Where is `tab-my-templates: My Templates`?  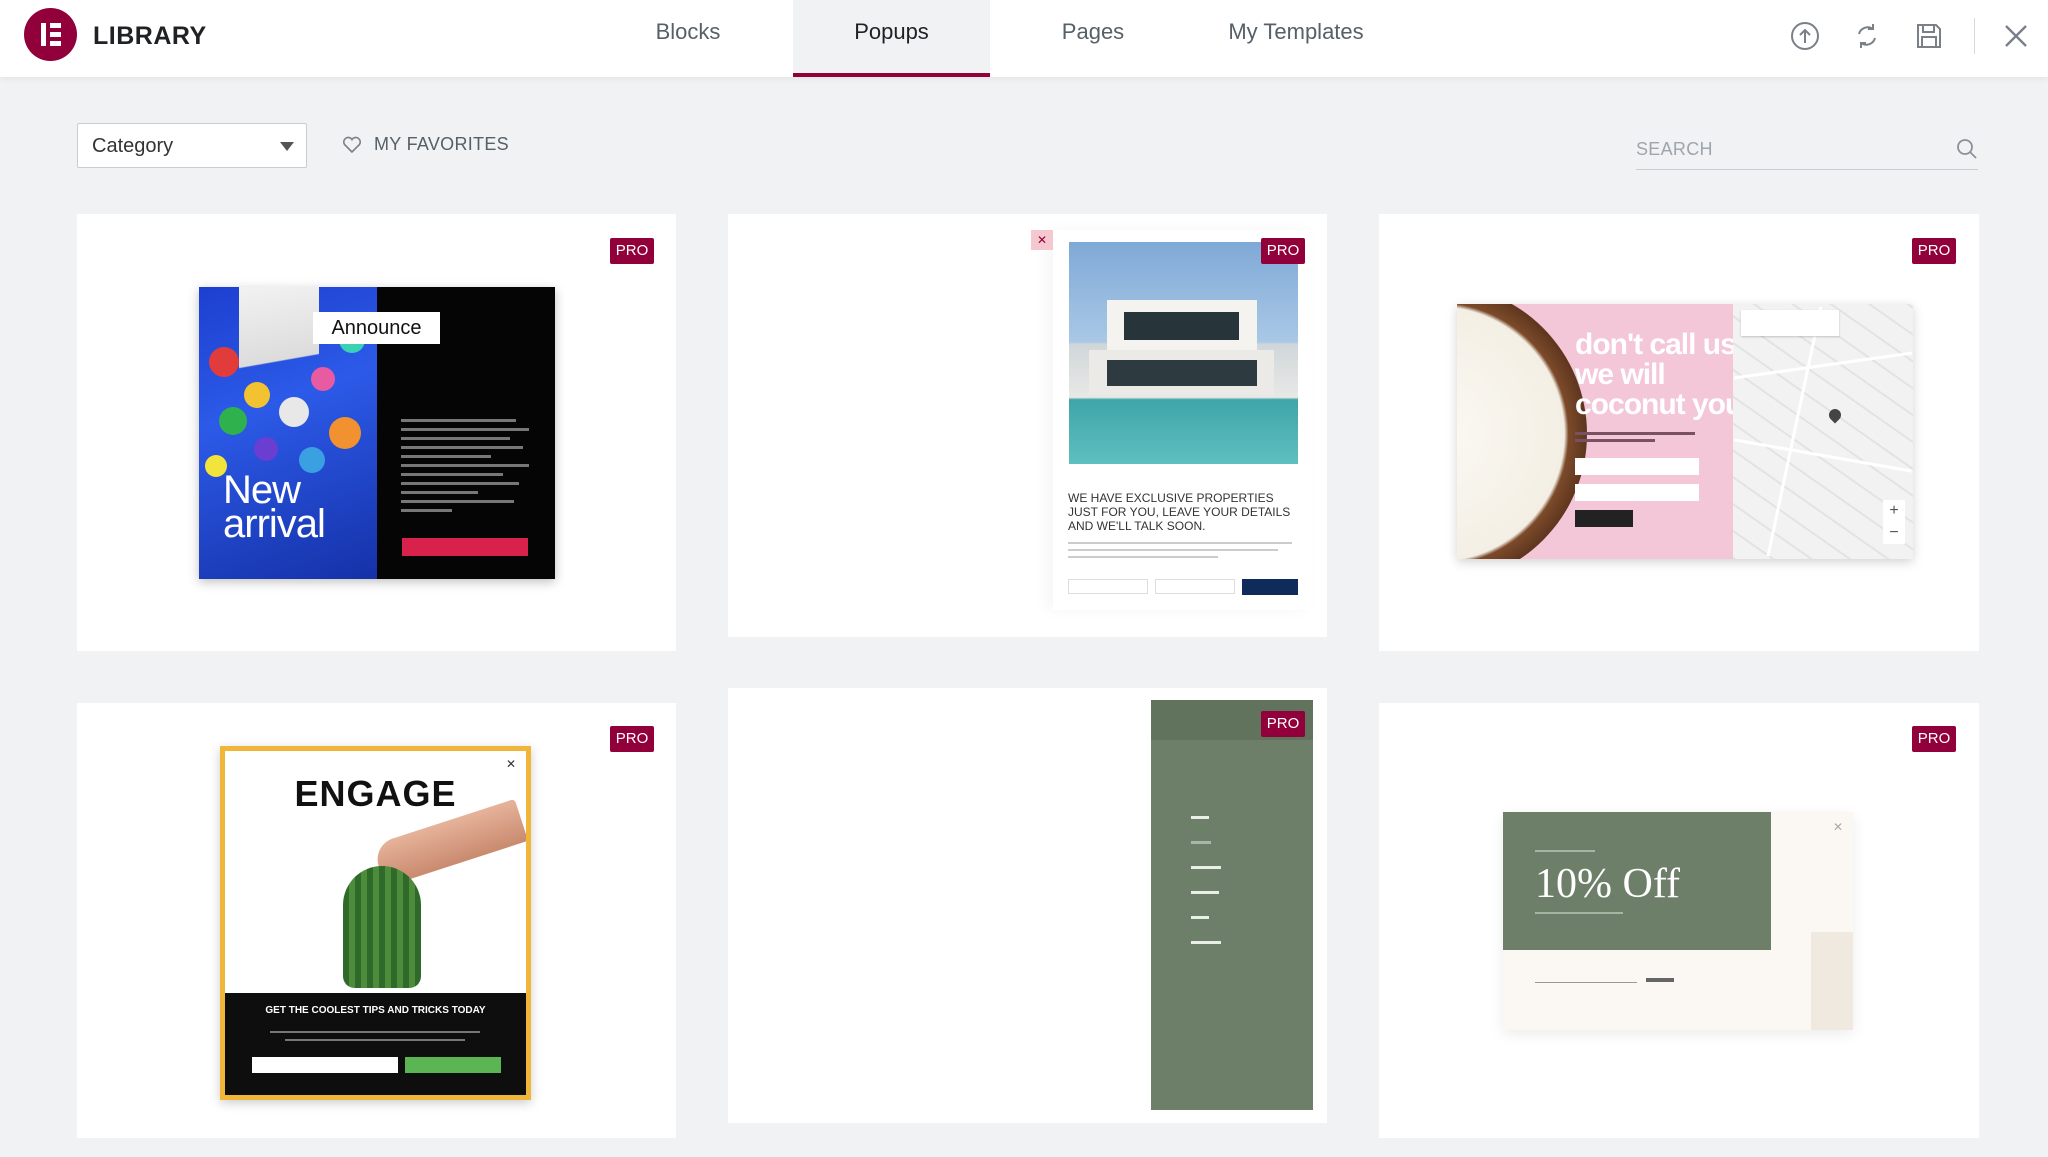
tab-my-templates: My Templates is located at coordinates (1296, 38).